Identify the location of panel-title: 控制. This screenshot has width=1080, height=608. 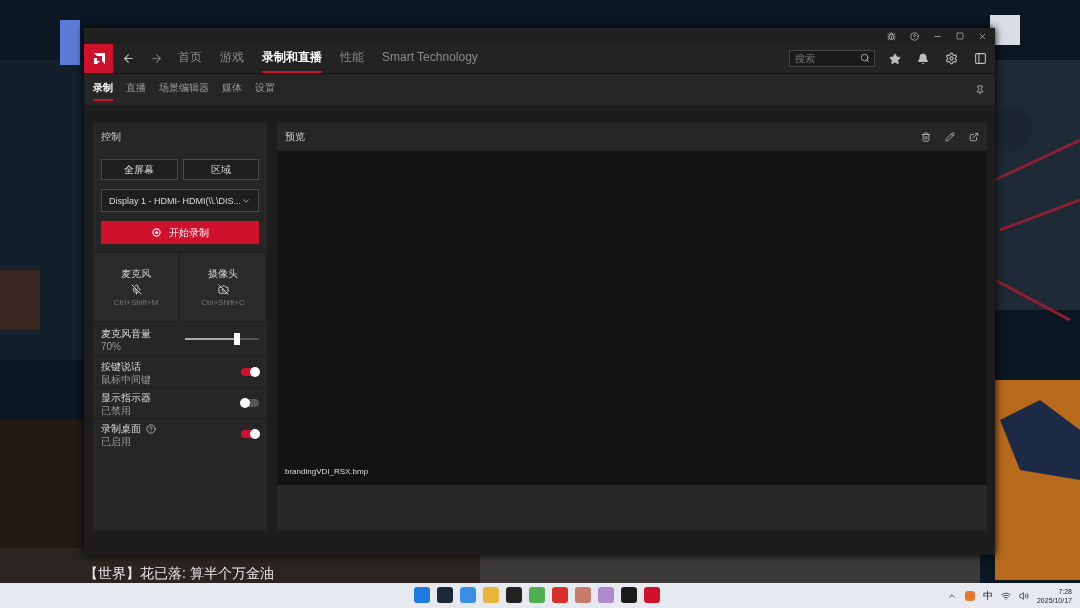
(111, 137).